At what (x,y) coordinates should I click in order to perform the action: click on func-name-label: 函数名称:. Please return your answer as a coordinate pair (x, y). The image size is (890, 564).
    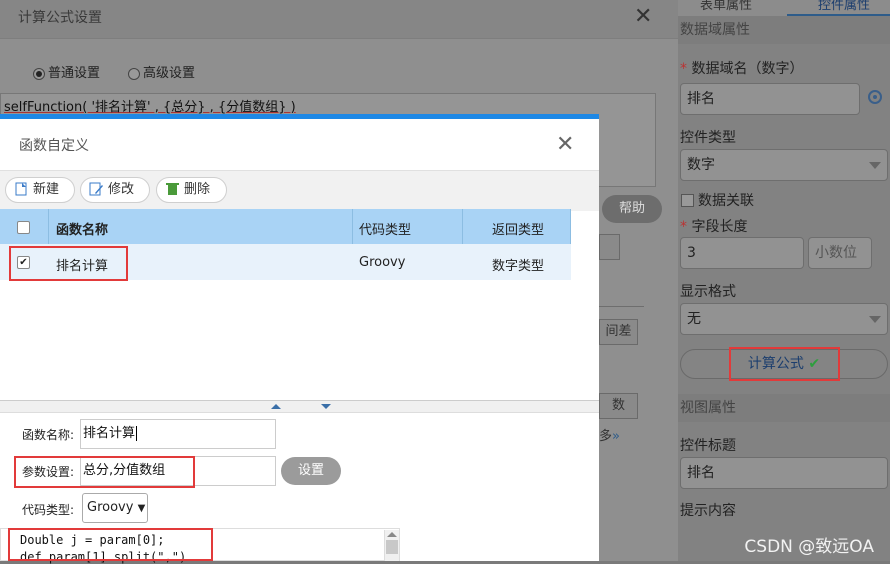
    Looking at the image, I should click on (48, 435).